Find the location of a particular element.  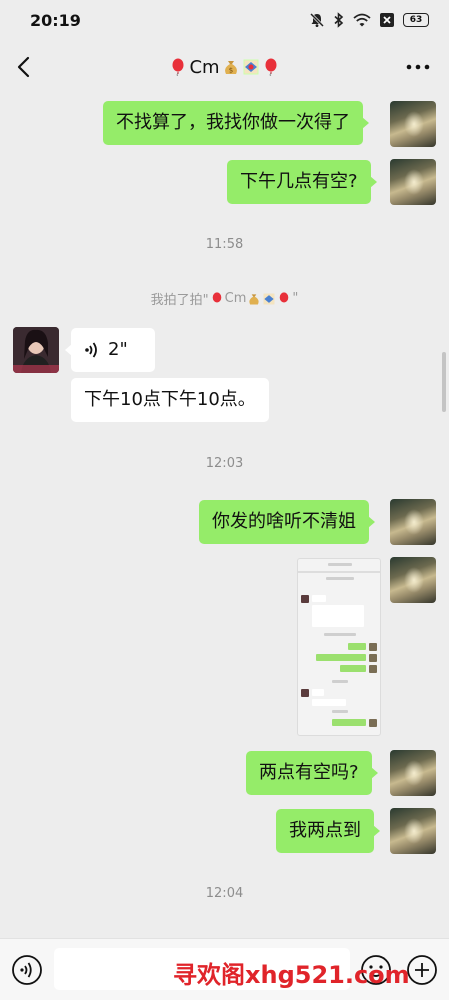

message-timestamp: 12:04 is located at coordinates (224, 893).